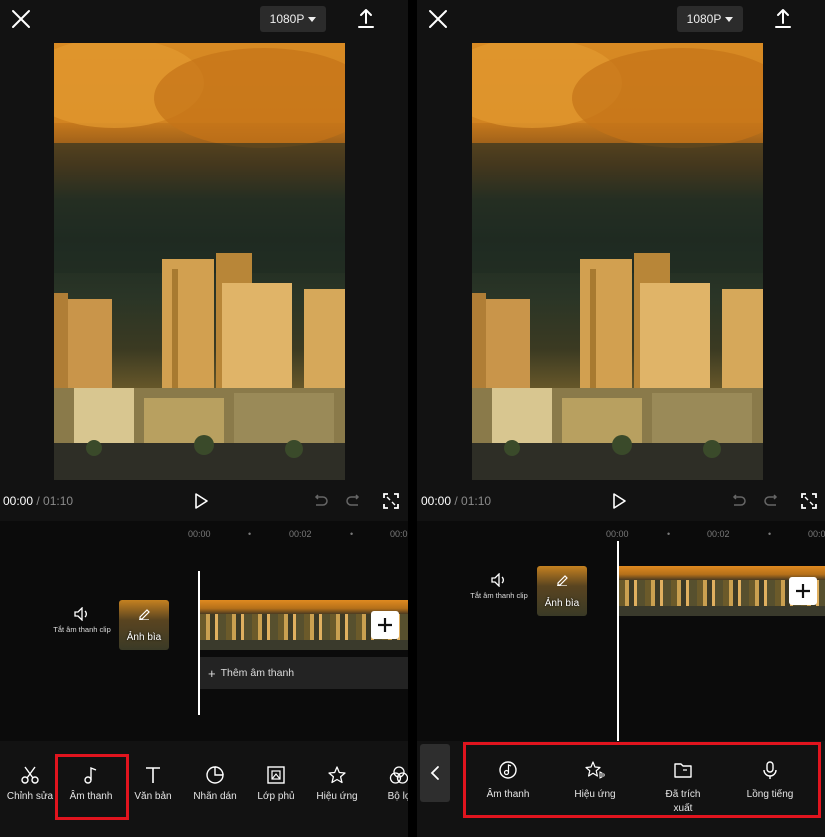 This screenshot has width=825, height=837. Describe the element at coordinates (304, 673) in the screenshot. I see `add-audio-track: + Thêm âm thanh` at that location.